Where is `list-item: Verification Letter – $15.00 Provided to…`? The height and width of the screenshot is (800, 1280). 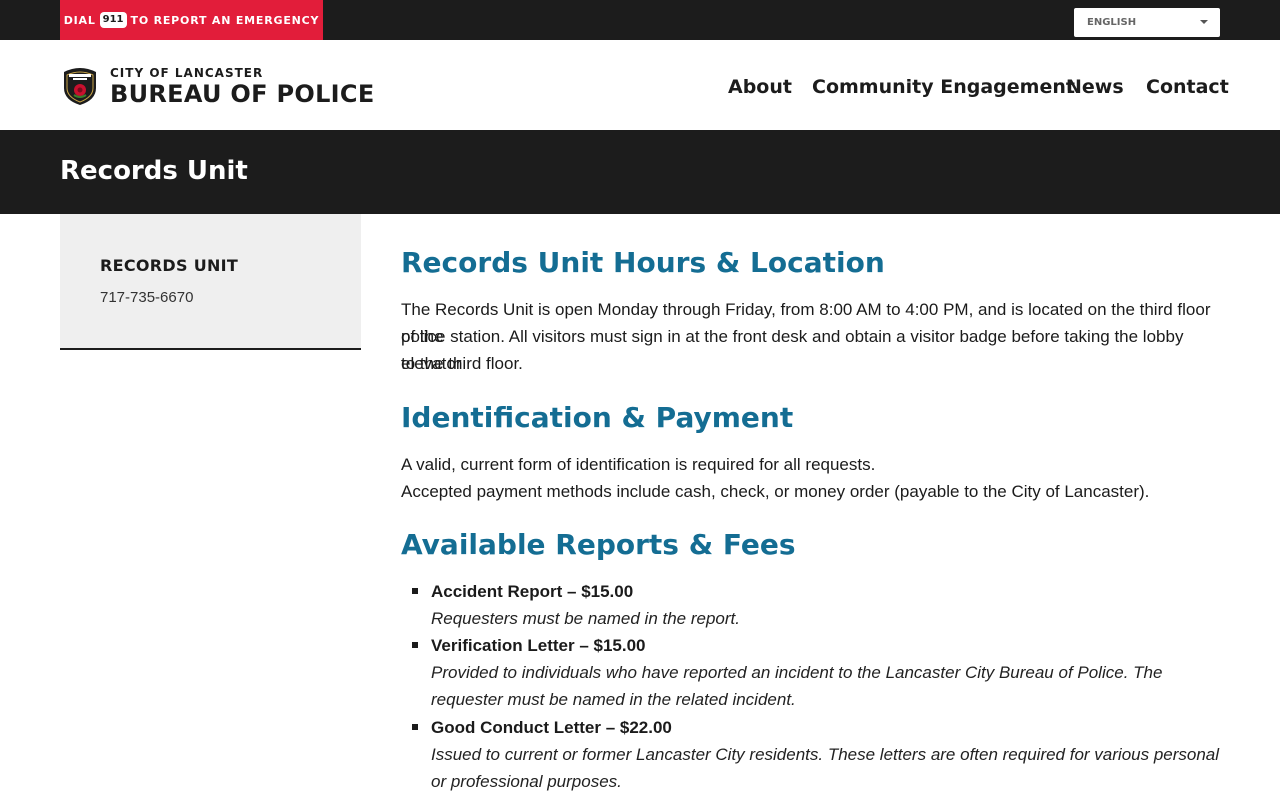
list-item: Verification Letter – $15.00 Provided to… is located at coordinates (816, 672).